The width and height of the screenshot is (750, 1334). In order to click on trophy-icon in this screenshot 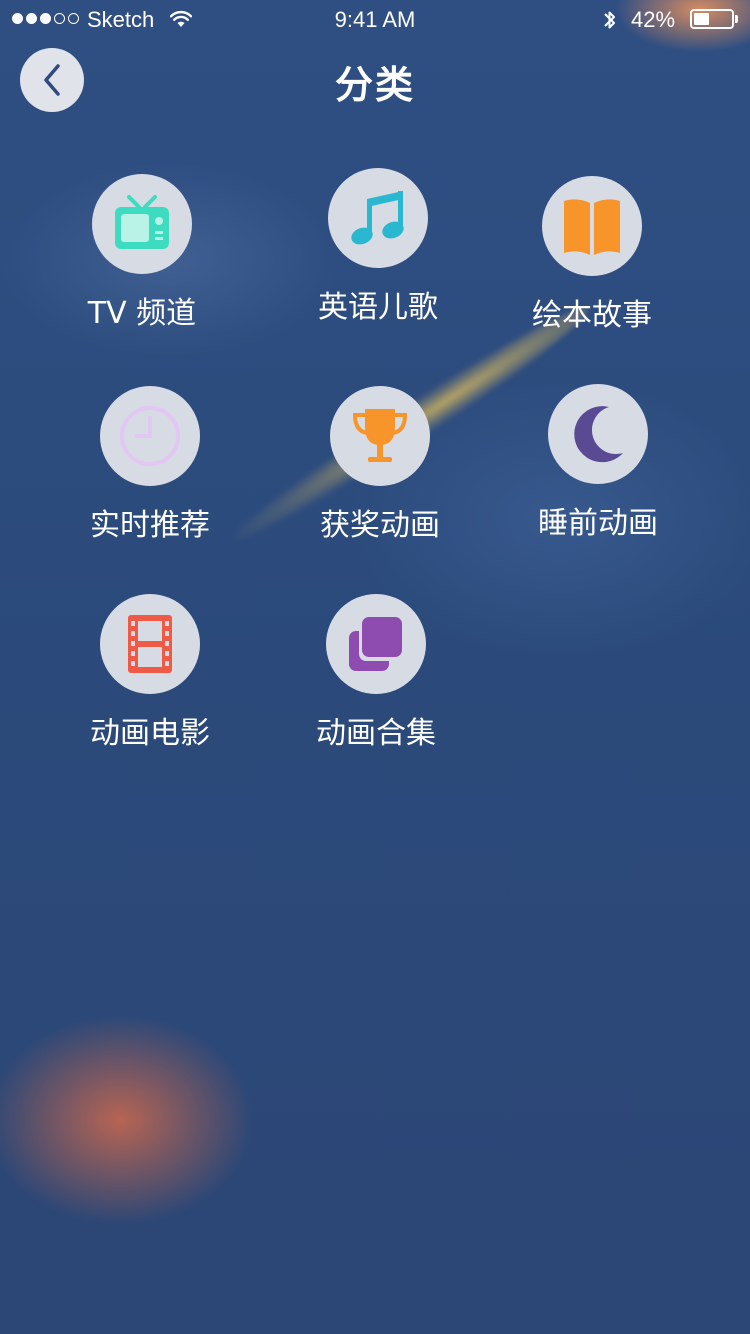, I will do `click(380, 435)`.